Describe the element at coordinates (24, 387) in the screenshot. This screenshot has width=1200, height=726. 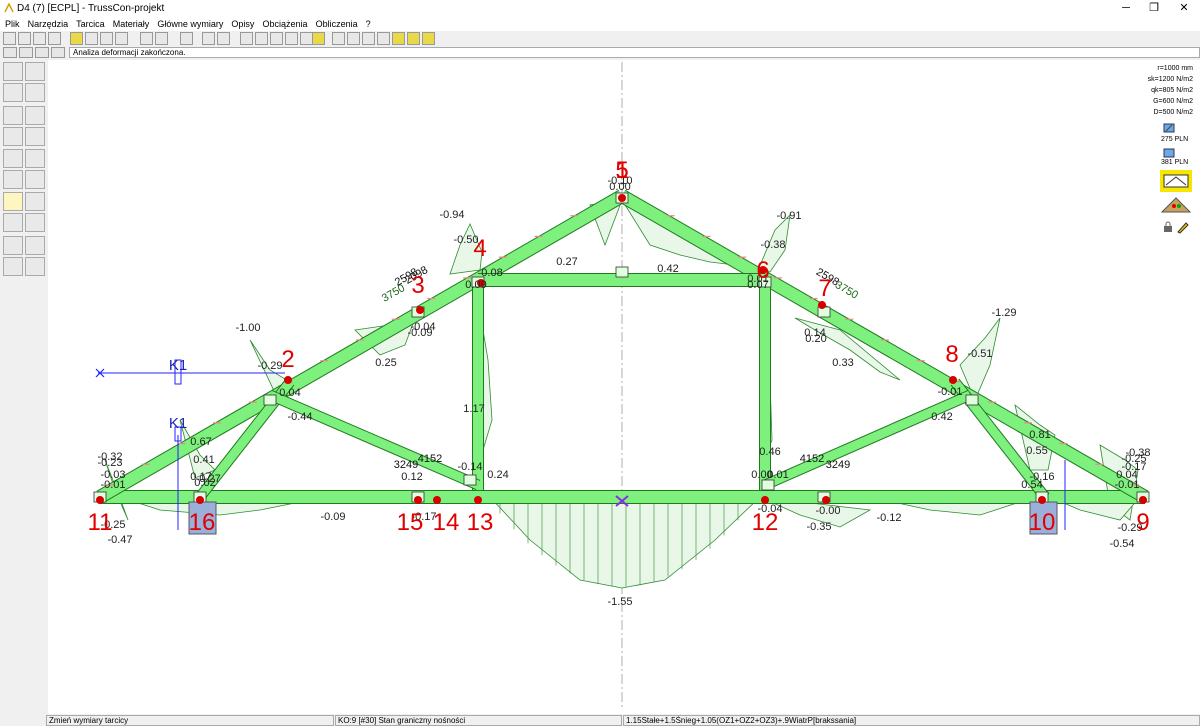
I see `left-toolbar` at that location.